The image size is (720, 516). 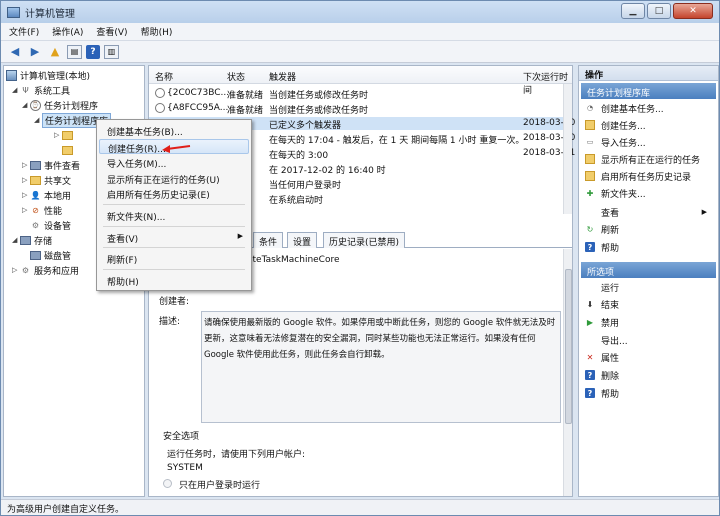 I want to click on menu-file: 文件(F), so click(x=24, y=31).